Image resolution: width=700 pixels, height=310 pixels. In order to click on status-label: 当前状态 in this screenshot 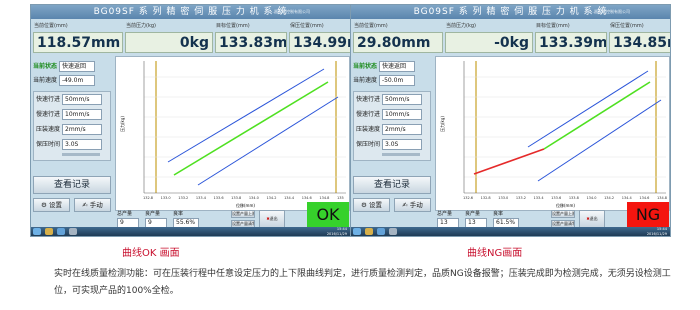, I will do `click(365, 66)`.